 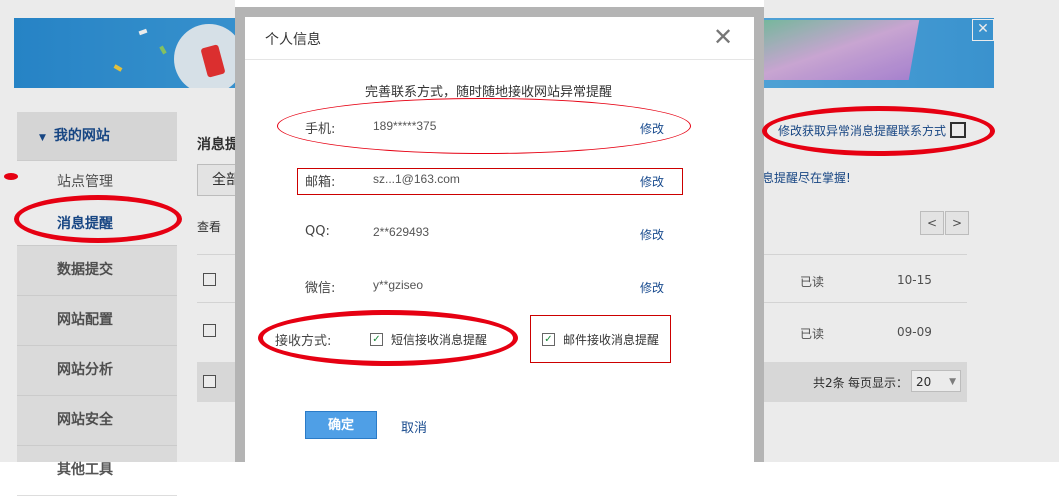 What do you see at coordinates (388, 338) in the screenshot?
I see `annotation-ellipse-receive-method` at bounding box center [388, 338].